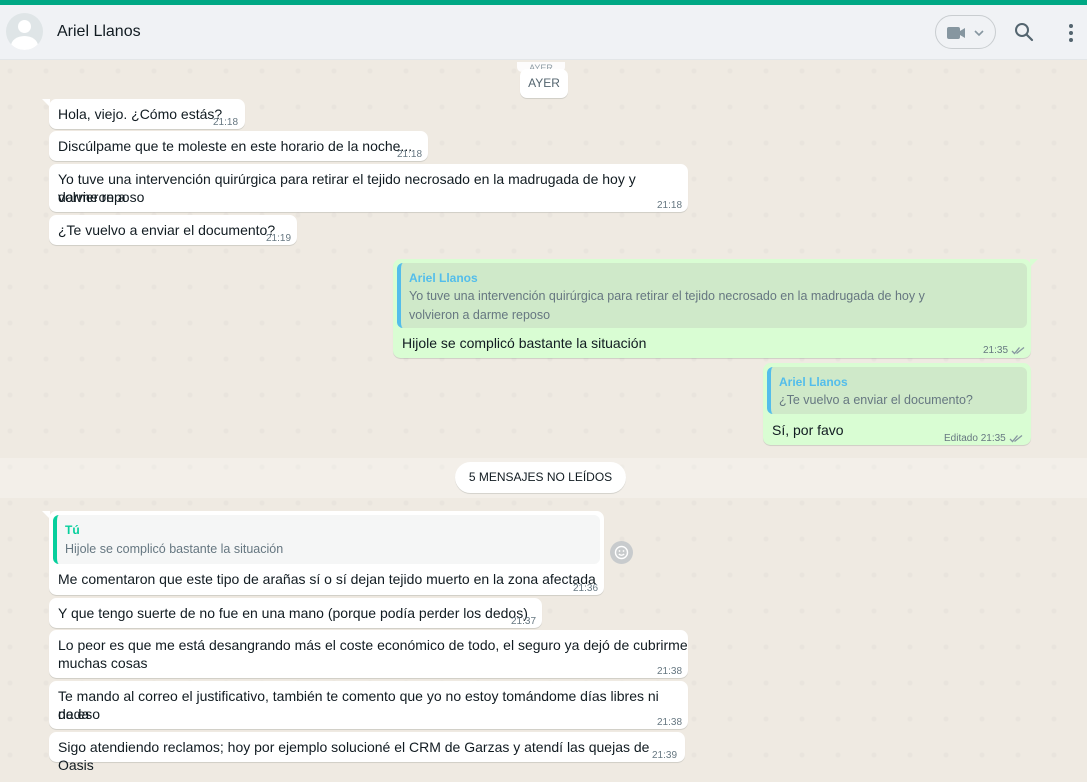 The image size is (1087, 782). Describe the element at coordinates (99, 32) in the screenshot. I see `contact-name: Ariel Llanos` at that location.